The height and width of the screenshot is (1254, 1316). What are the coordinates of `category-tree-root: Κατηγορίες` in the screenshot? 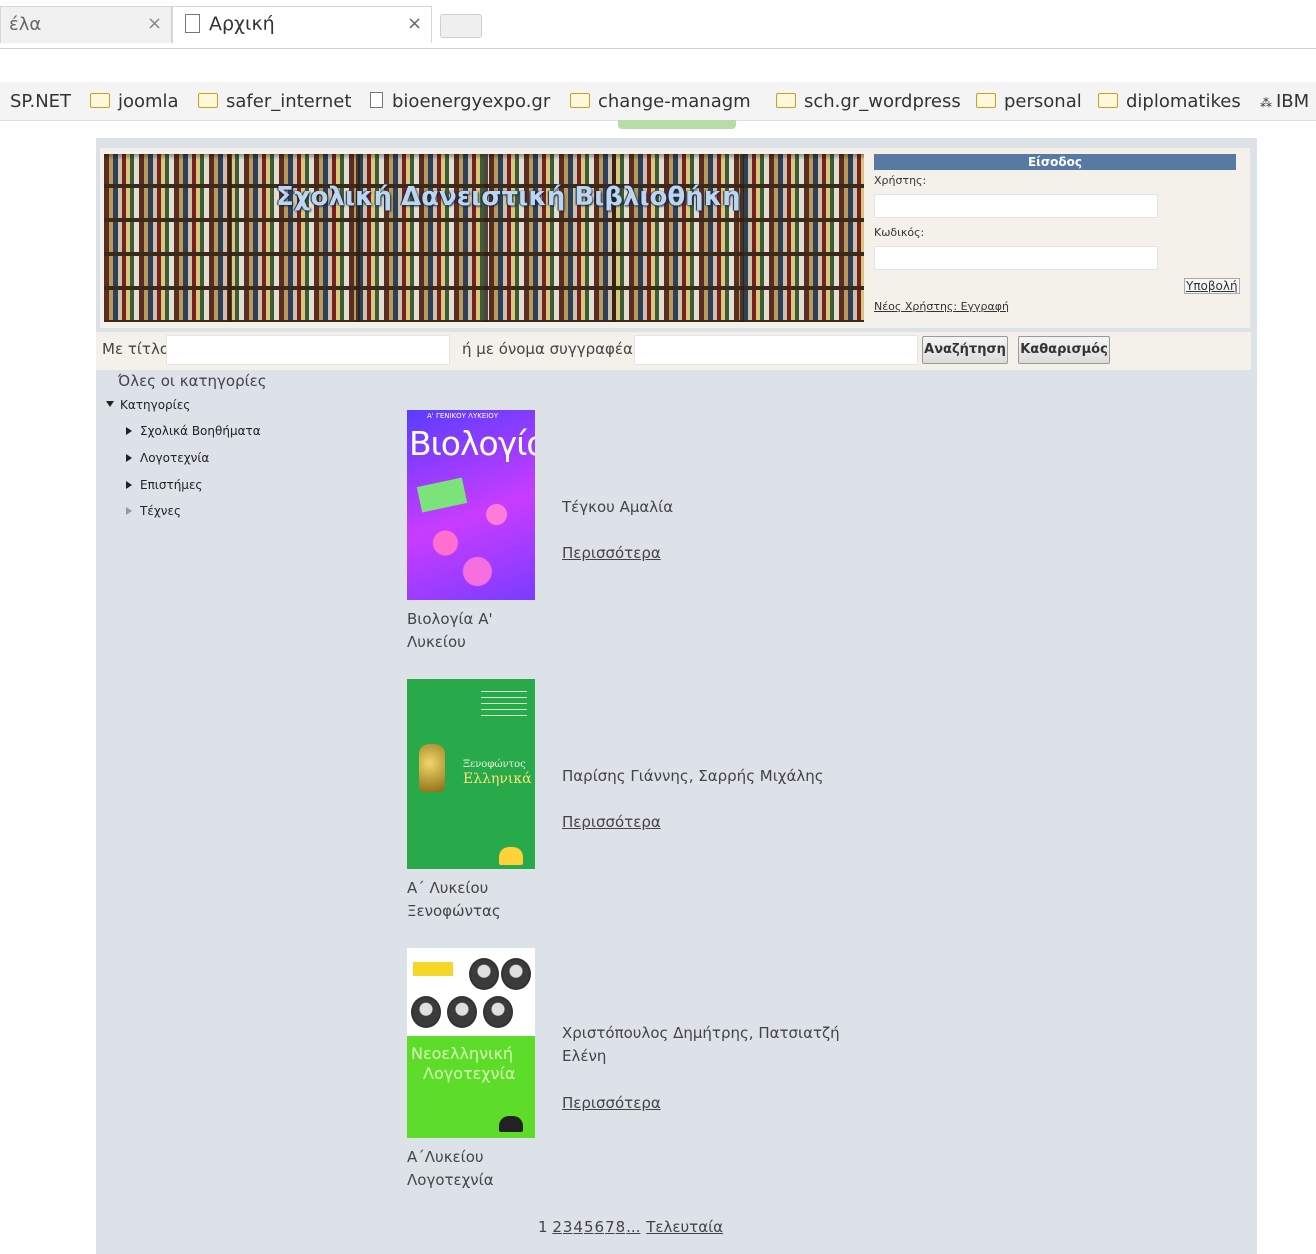 It's located at (148, 405).